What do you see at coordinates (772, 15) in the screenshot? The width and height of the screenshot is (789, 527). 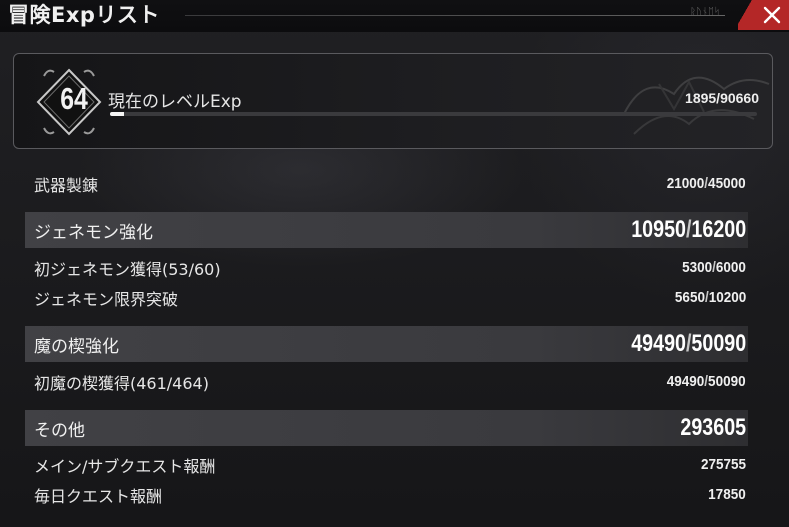 I see `close-icon` at bounding box center [772, 15].